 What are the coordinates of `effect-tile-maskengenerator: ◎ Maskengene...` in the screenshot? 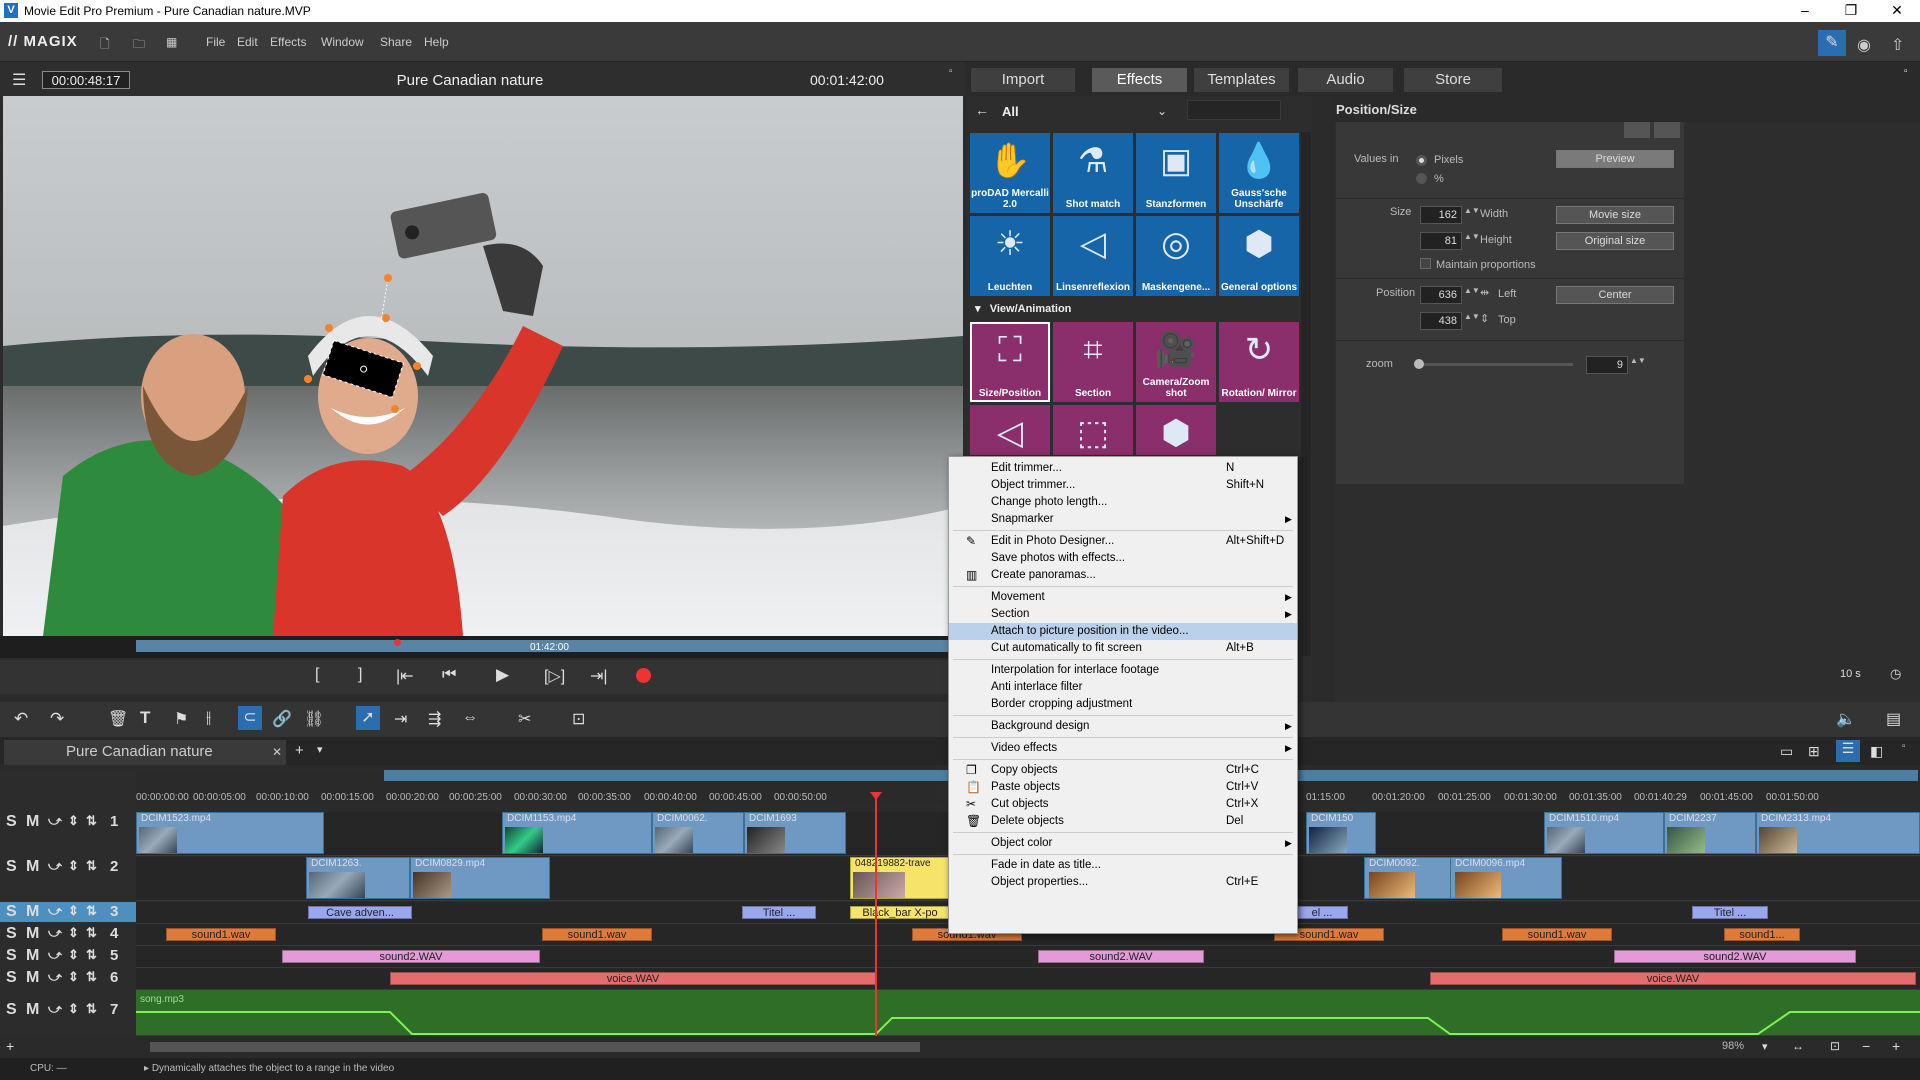 It's located at (1176, 256).